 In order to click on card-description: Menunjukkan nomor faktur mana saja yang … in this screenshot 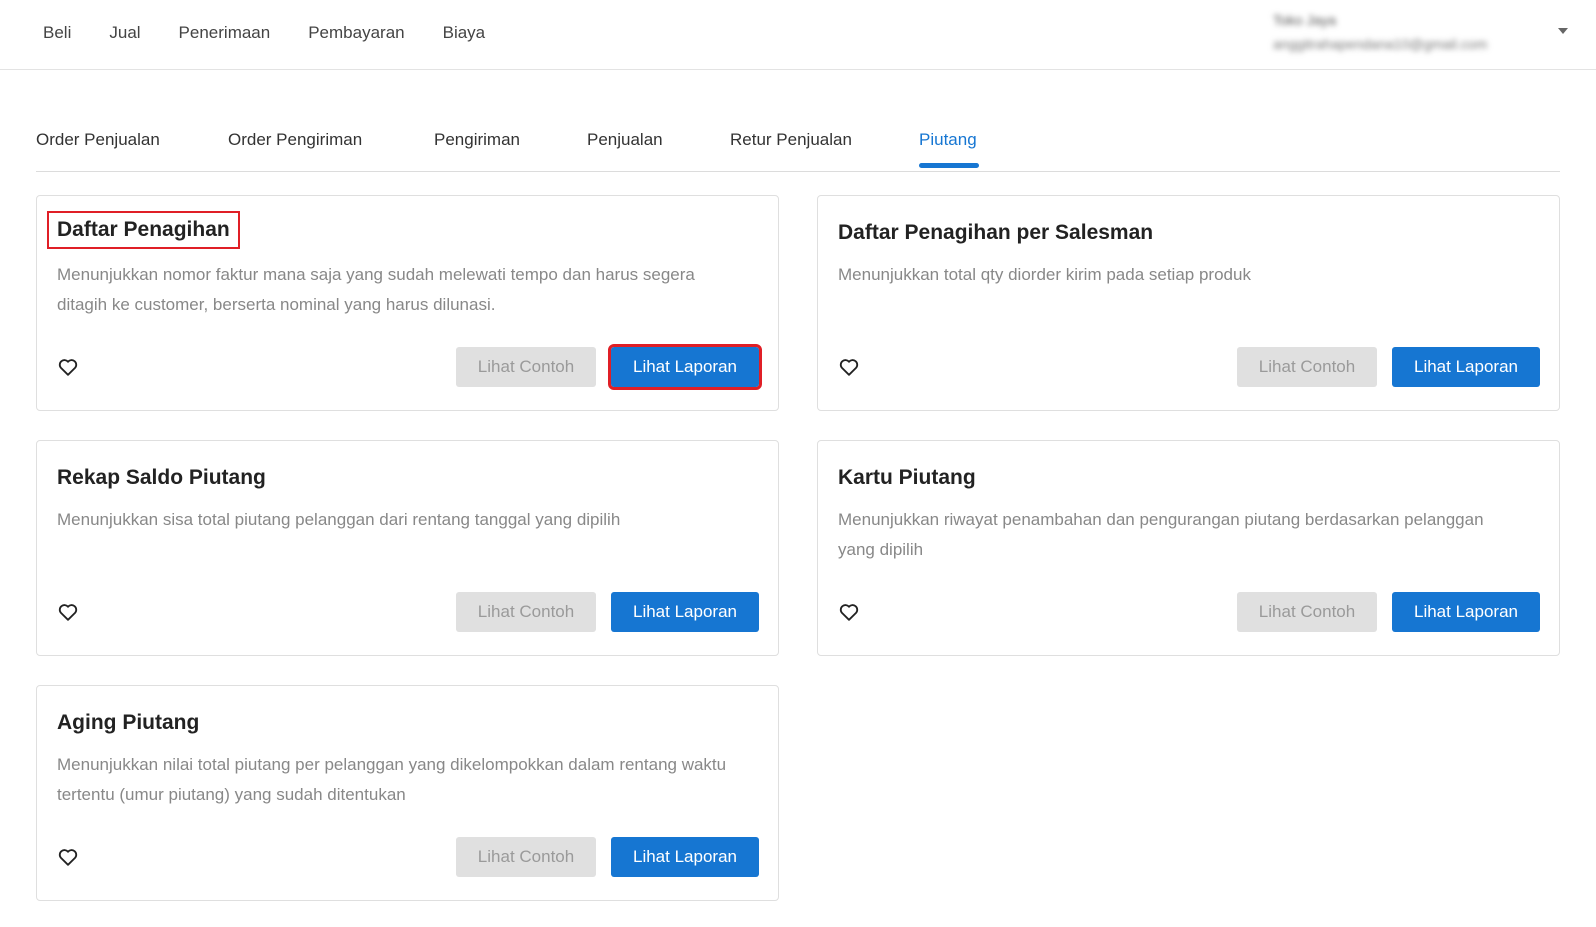, I will do `click(376, 289)`.